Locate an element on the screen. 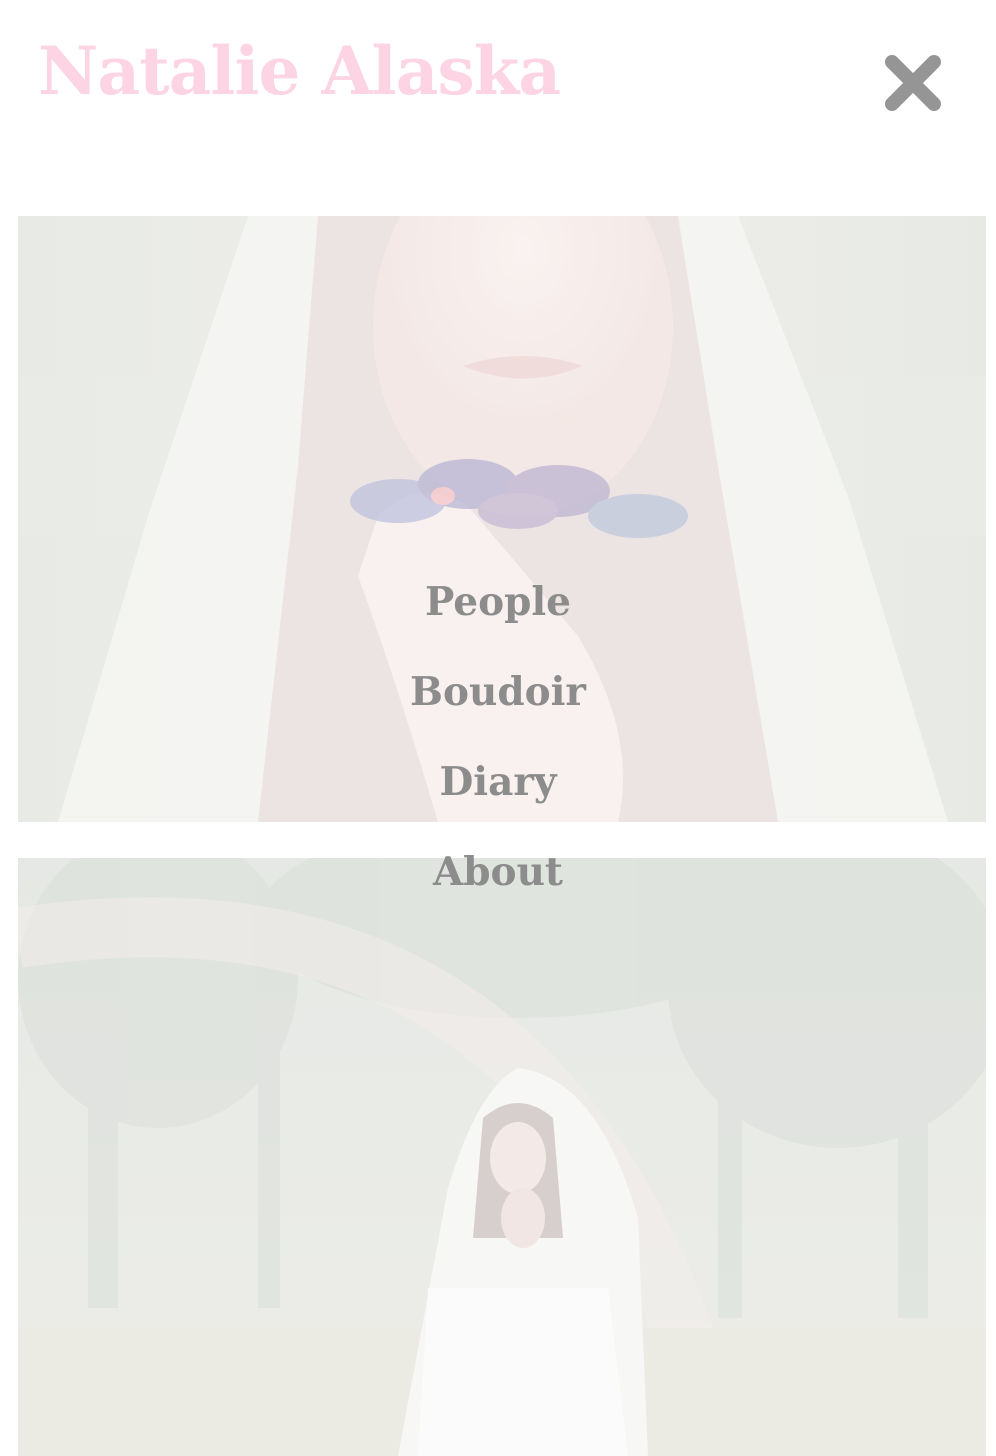 Image resolution: width=996 pixels, height=1456 pixels. close-menu-button is located at coordinates (913, 83).